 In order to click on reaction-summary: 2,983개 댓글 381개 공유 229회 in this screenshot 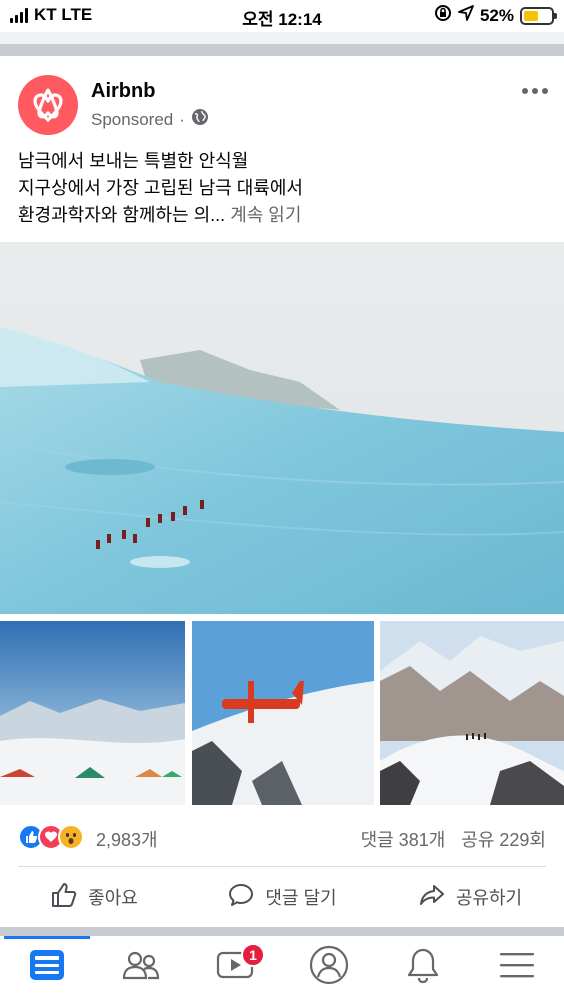, I will do `click(282, 837)`.